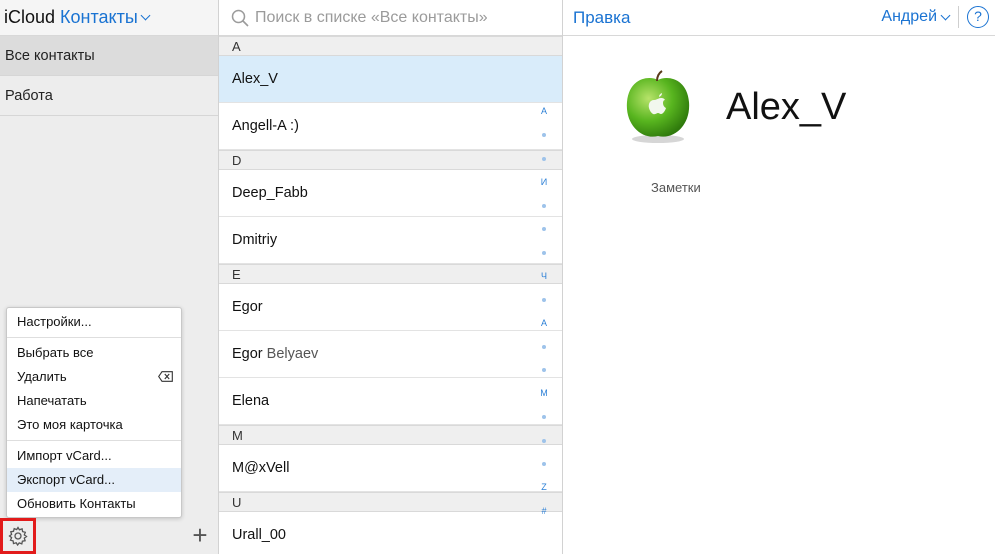  I want to click on section-header-u: U, so click(390, 502).